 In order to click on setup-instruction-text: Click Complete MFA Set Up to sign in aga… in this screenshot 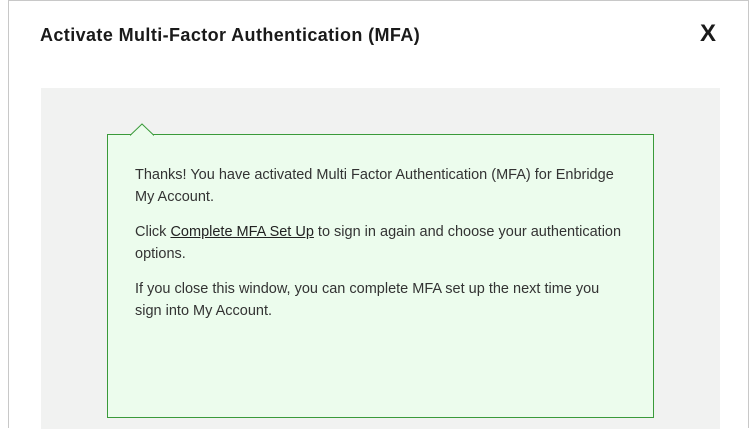, I will do `click(380, 243)`.